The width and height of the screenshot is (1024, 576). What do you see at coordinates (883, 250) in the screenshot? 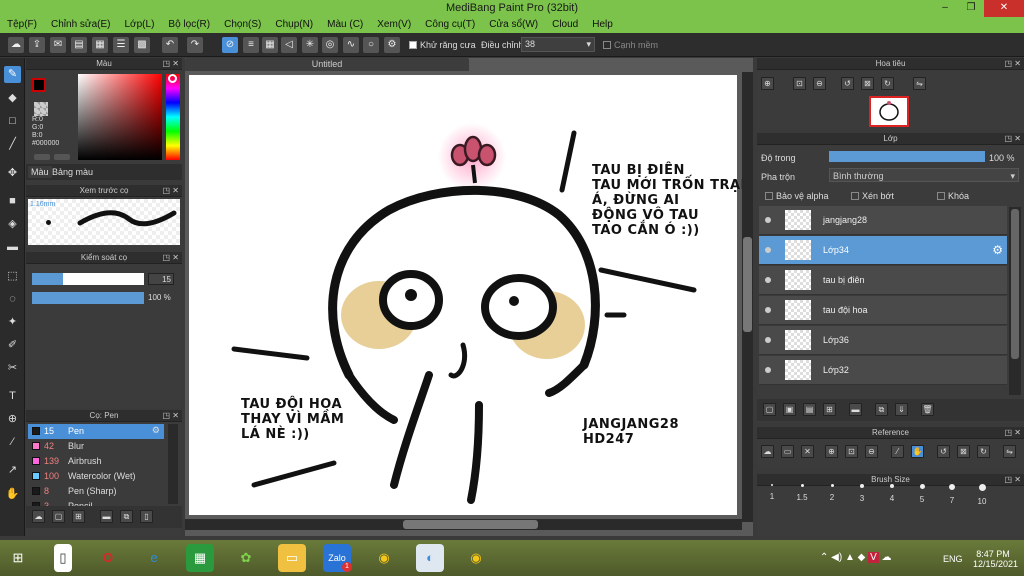
I see `layer-row: Lớp34 ⚙` at bounding box center [883, 250].